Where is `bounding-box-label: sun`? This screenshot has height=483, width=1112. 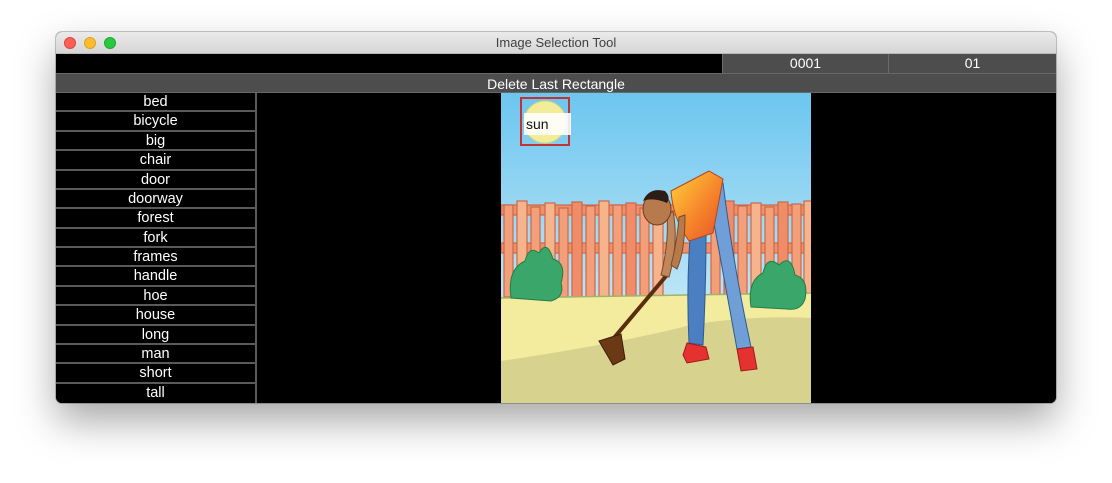 bounding-box-label: sun is located at coordinates (547, 124).